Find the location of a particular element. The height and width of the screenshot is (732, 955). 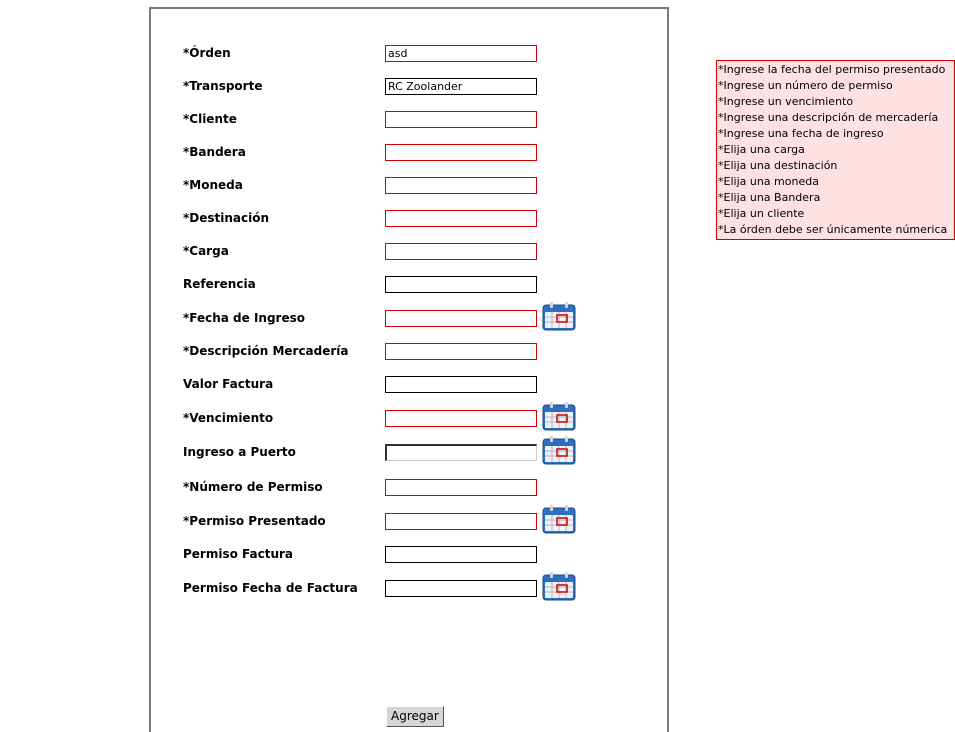

permiso-presentado-input is located at coordinates (461, 521).